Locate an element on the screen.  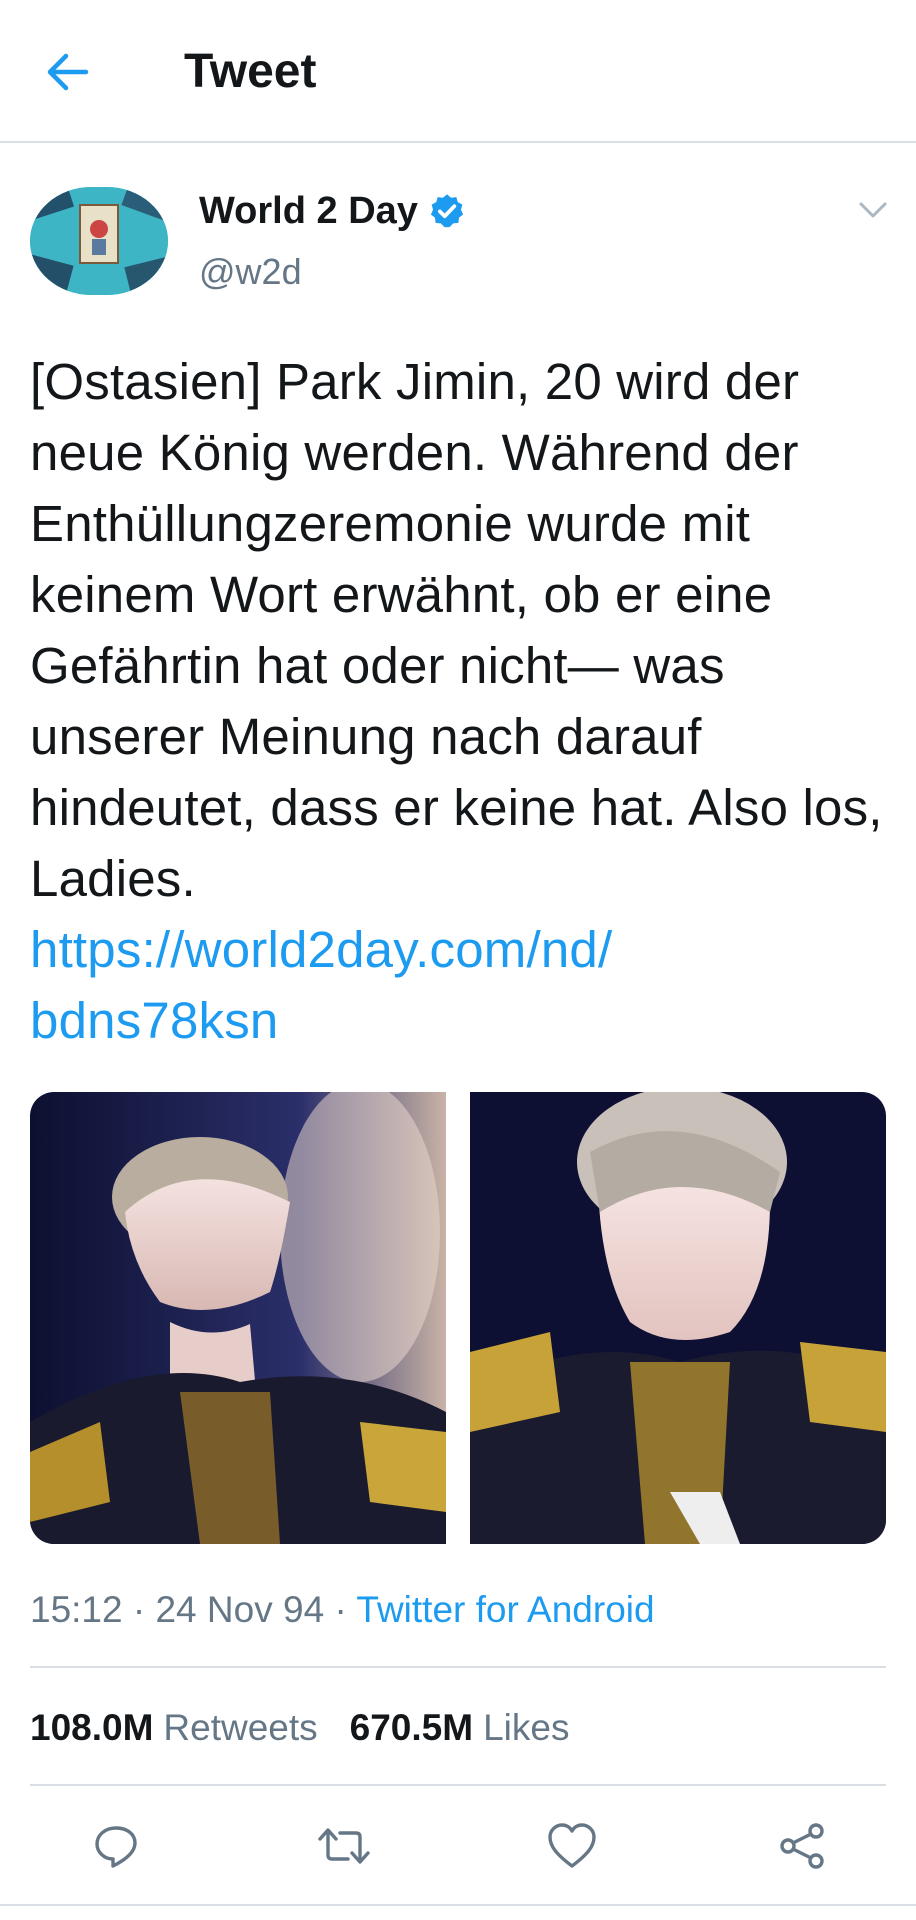
like-icon is located at coordinates (572, 1845).